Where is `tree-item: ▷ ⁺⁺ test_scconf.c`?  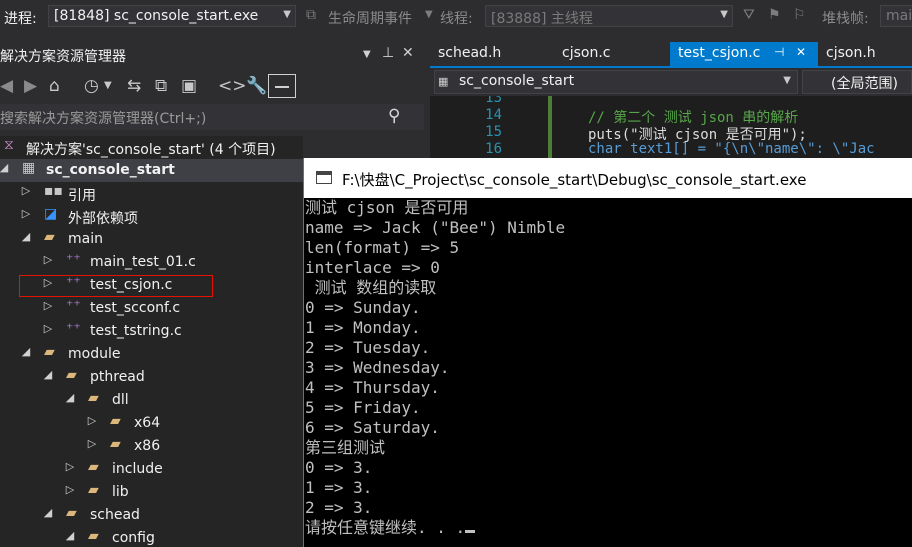
tree-item: ▷ ⁺⁺ test_scconf.c is located at coordinates (151, 308).